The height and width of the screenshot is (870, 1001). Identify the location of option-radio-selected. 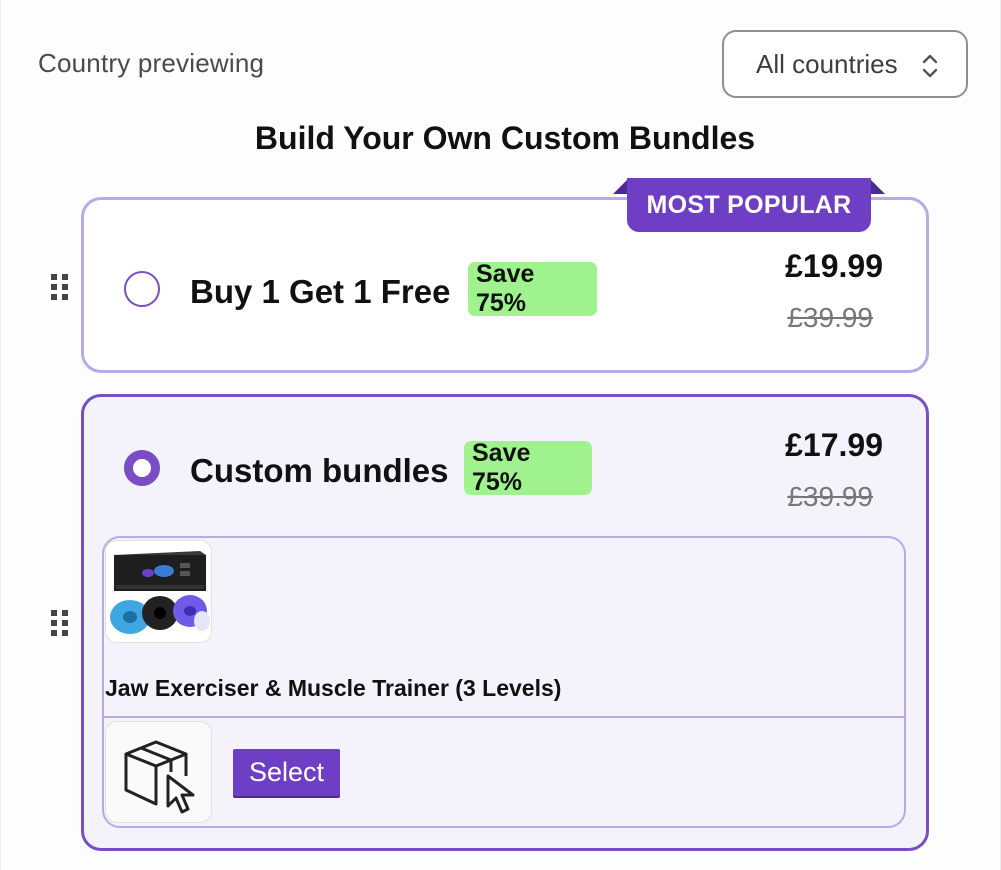
(142, 468).